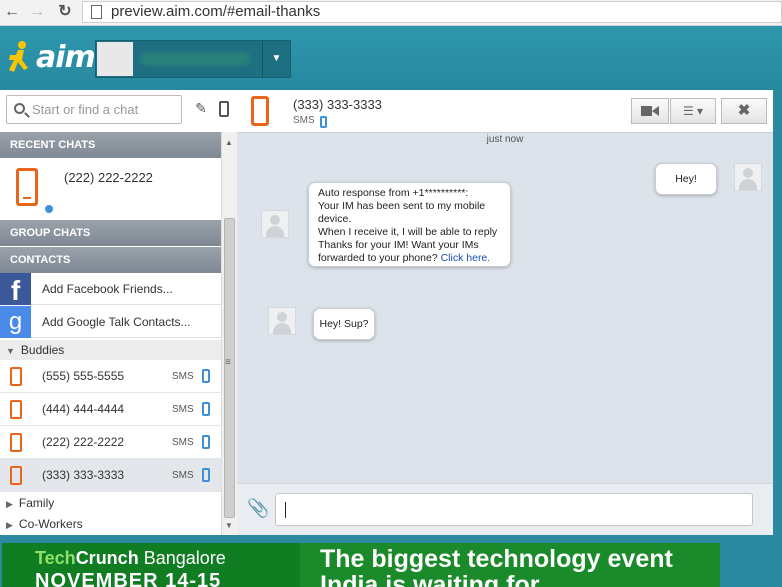 The height and width of the screenshot is (587, 782). Describe the element at coordinates (276, 59) in the screenshot. I see `chevron-down-icon: ▼` at that location.